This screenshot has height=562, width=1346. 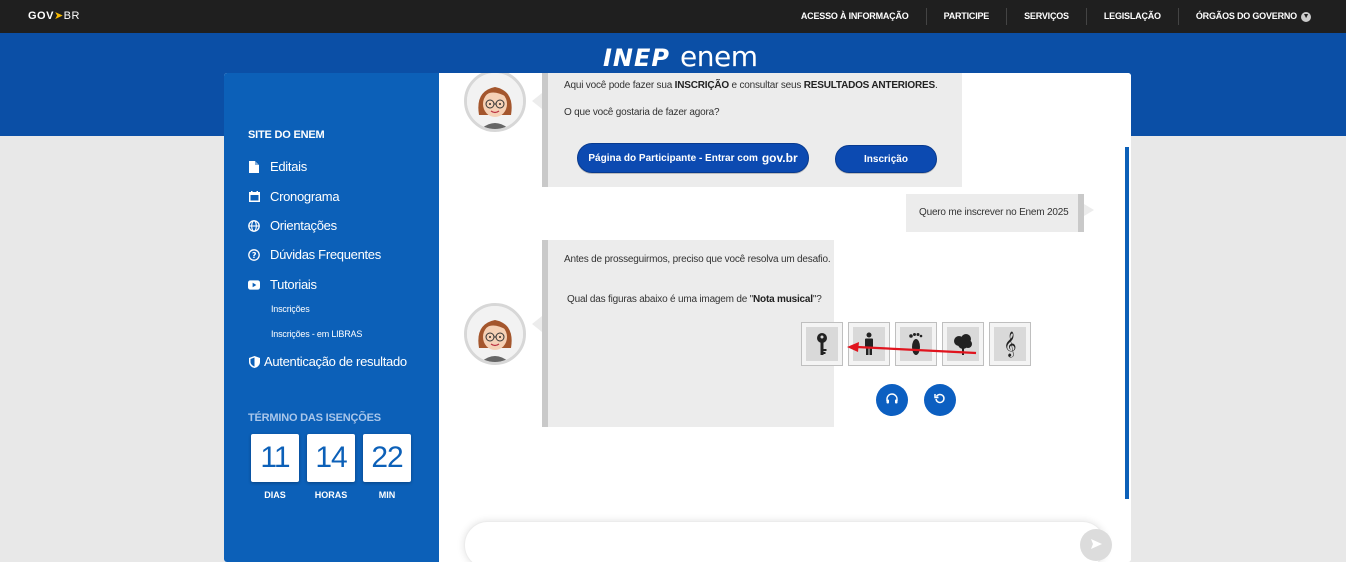 I want to click on sidebar-subitem-inscricoes: Inscrições, so click(x=290, y=309).